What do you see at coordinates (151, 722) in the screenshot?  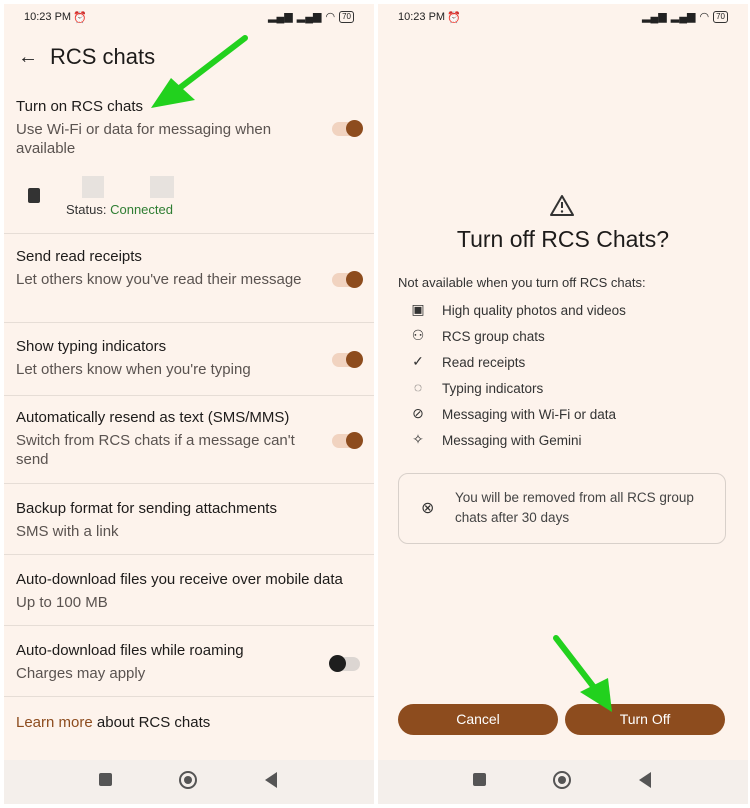 I see `learn-more-text: about RCS chats` at bounding box center [151, 722].